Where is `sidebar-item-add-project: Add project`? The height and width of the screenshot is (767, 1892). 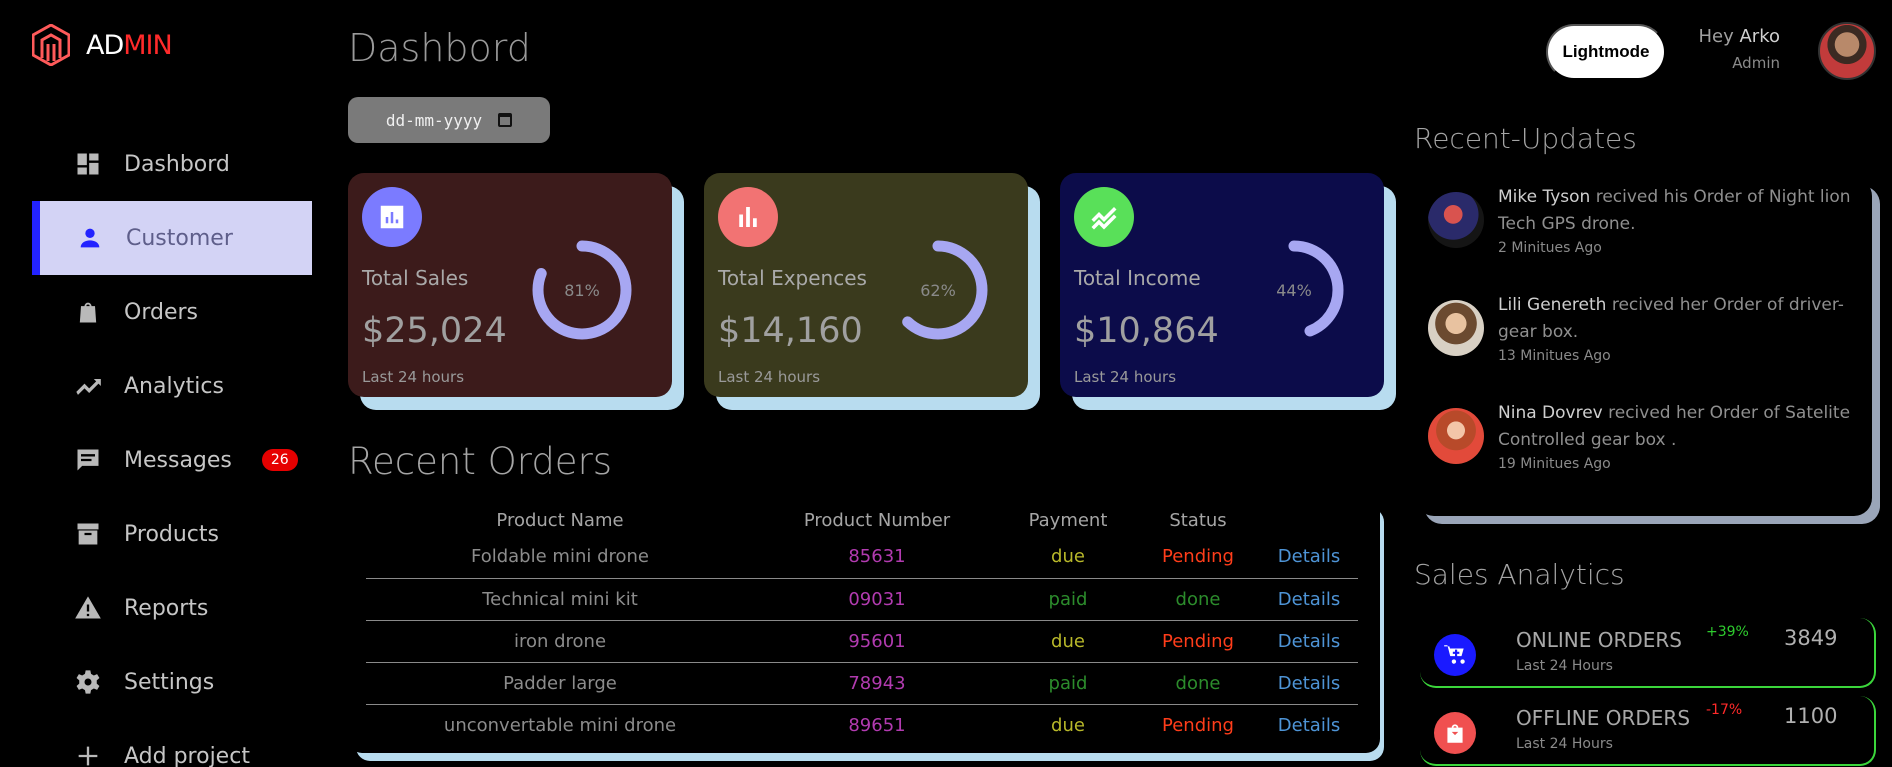 sidebar-item-add-project: Add project is located at coordinates (172, 743).